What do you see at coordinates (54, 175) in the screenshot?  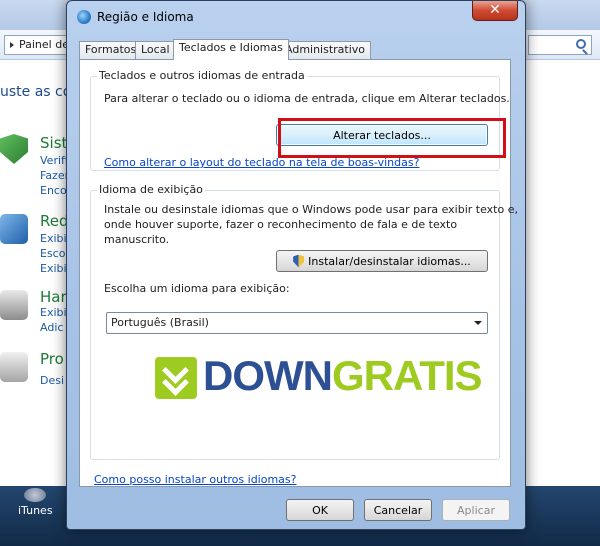 I see `category-link: Fazer` at bounding box center [54, 175].